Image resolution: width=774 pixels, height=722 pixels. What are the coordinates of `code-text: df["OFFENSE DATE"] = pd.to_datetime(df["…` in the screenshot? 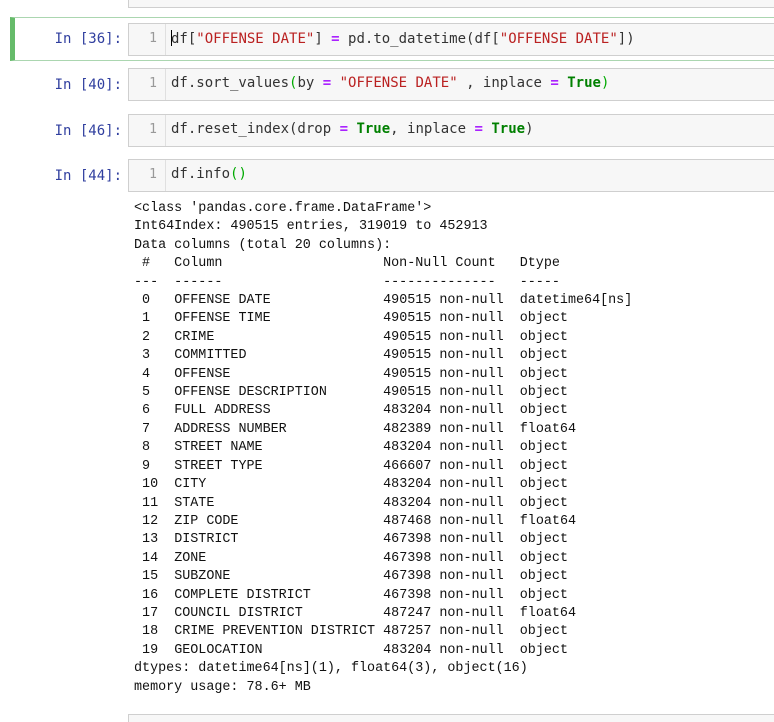 It's located at (403, 38).